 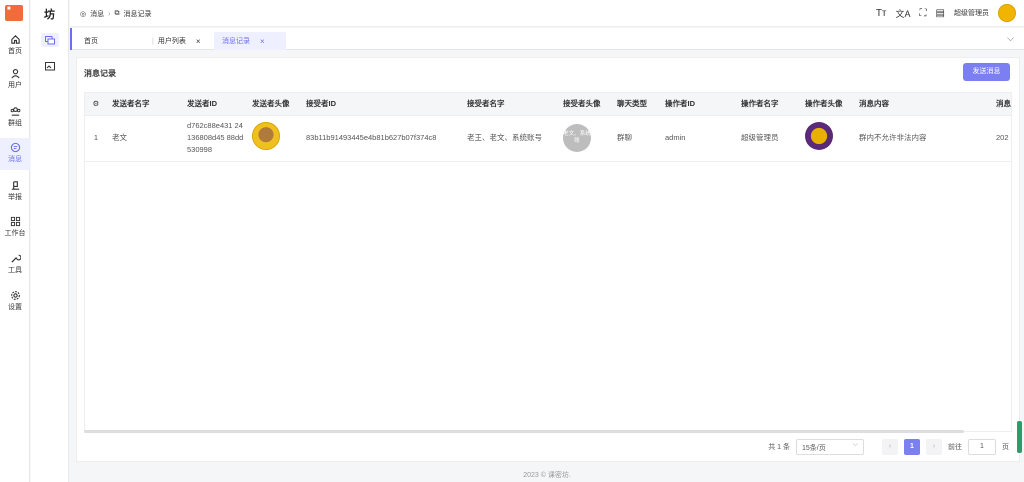 I want to click on tab-home: 首页, so click(x=108, y=41).